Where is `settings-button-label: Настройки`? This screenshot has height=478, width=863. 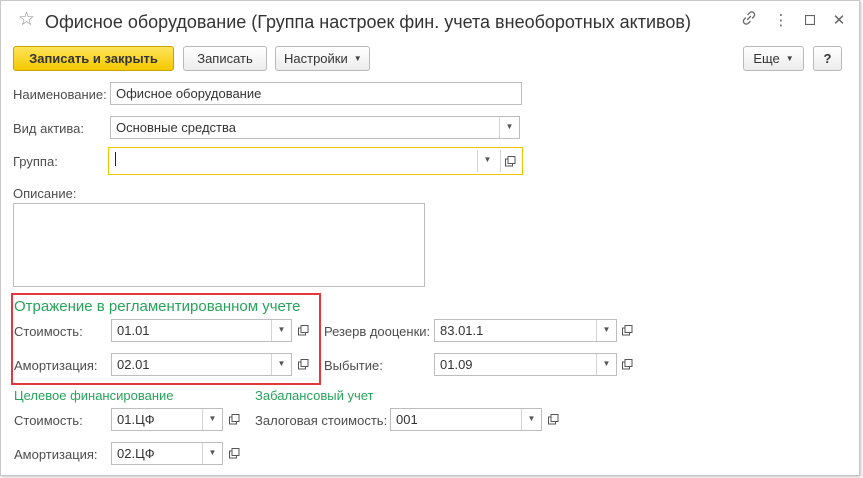
settings-button-label: Настройки is located at coordinates (316, 58).